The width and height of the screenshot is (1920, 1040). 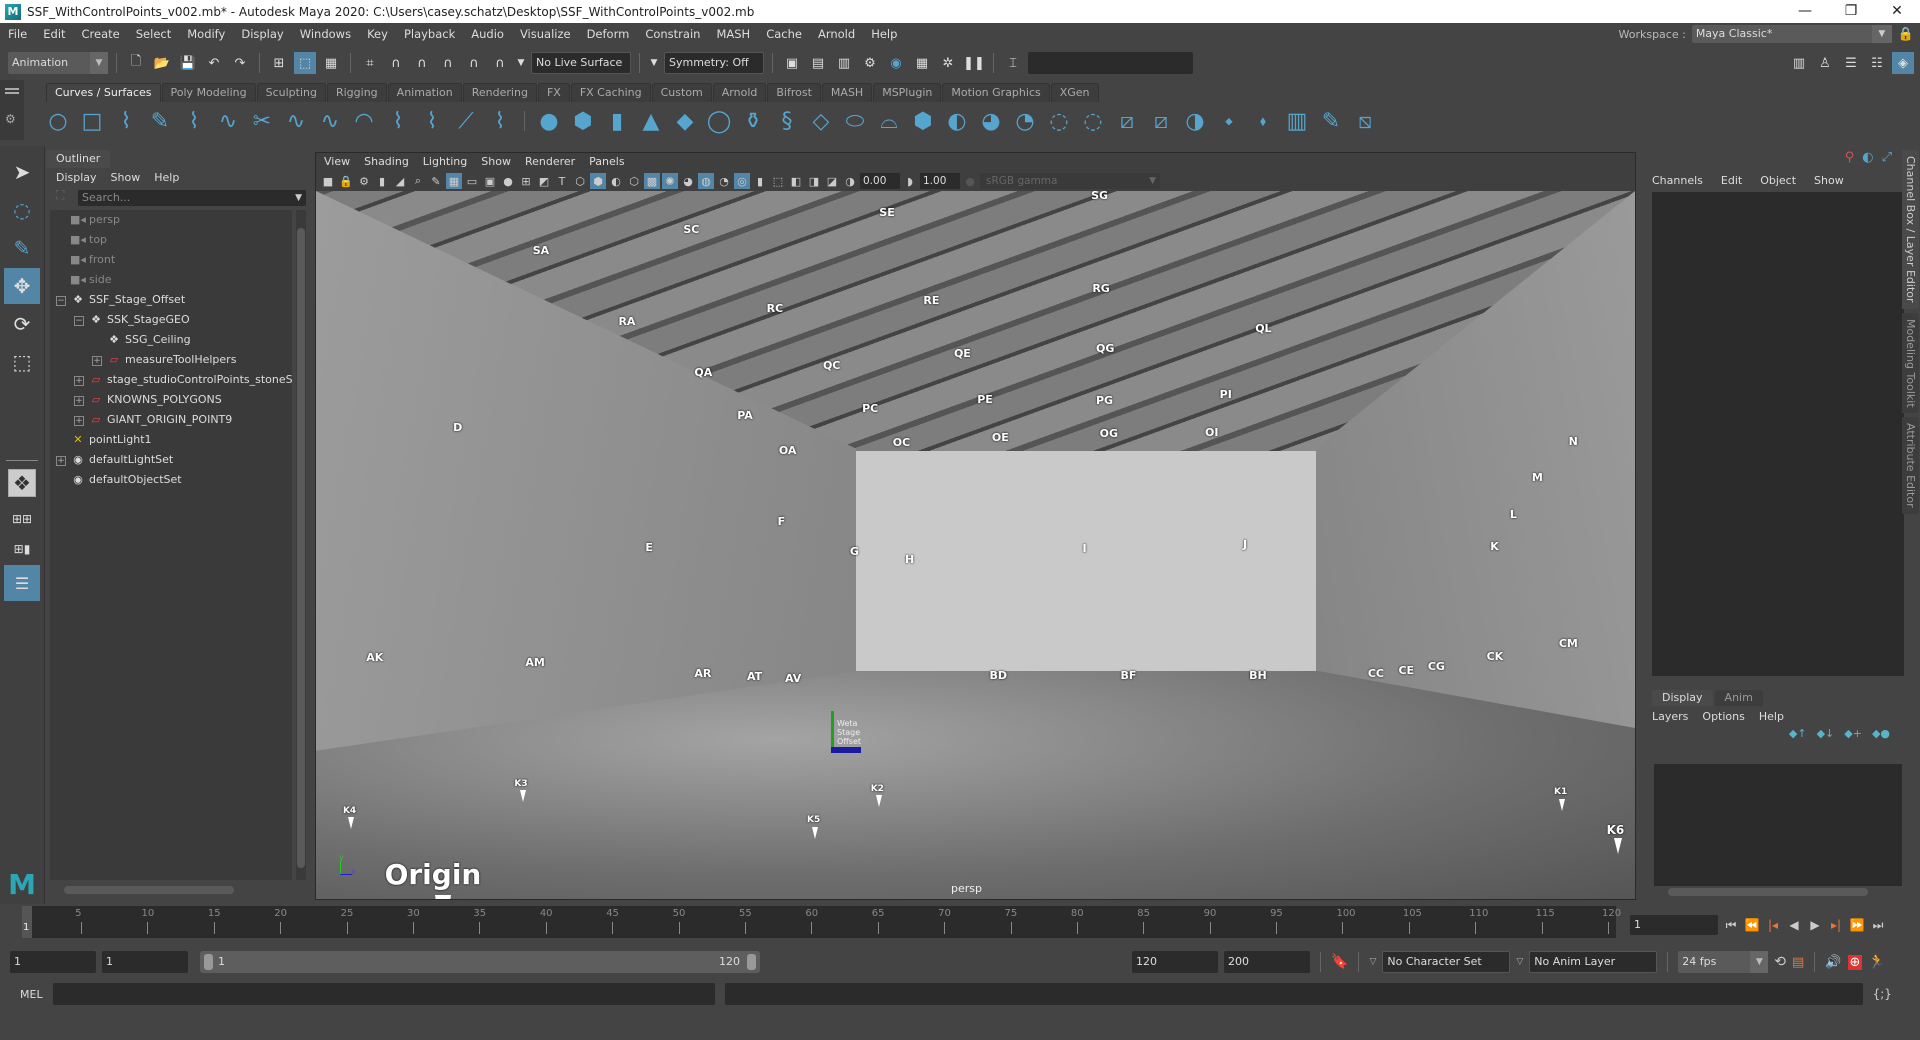 I want to click on extrude-icon: ⬭, so click(x=855, y=121).